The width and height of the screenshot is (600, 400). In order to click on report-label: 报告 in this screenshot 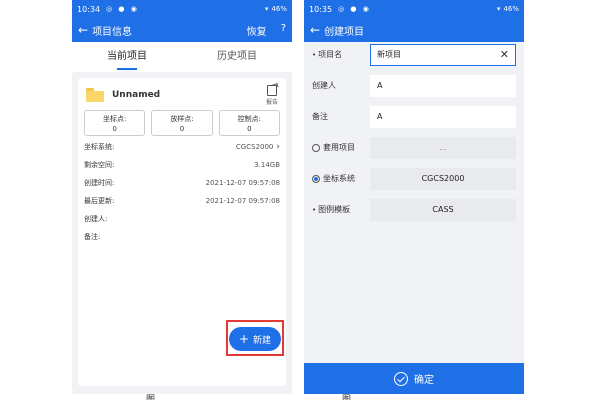, I will do `click(271, 102)`.